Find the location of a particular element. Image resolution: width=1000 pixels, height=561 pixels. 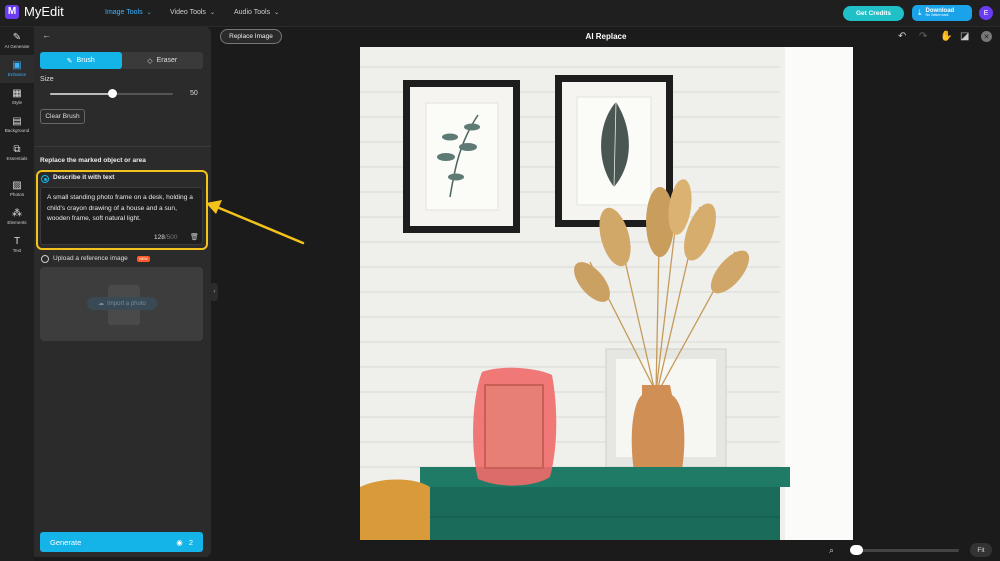

rail-item-background: ▤ Background is located at coordinates (17, 125).